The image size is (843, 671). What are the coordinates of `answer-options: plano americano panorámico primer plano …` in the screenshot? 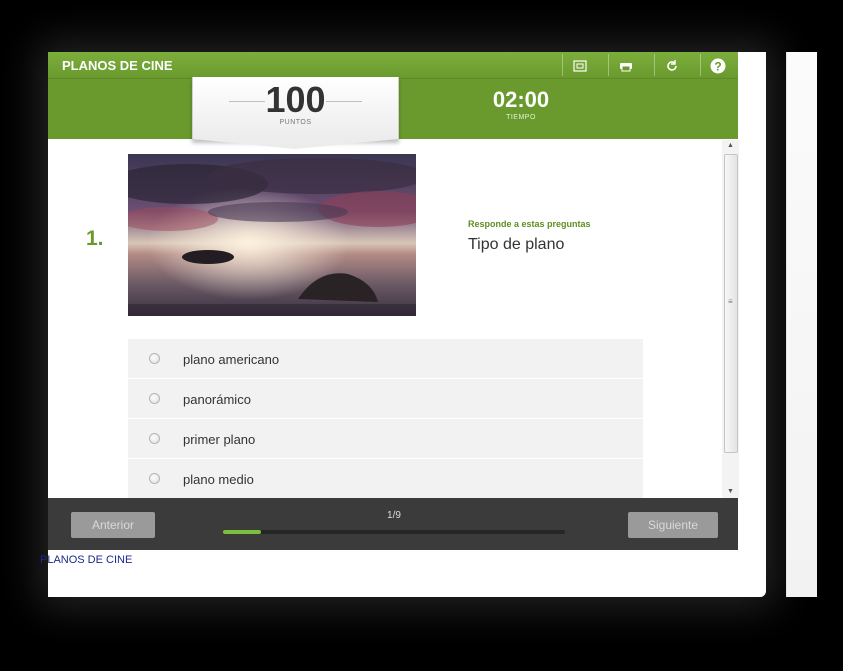 It's located at (385, 419).